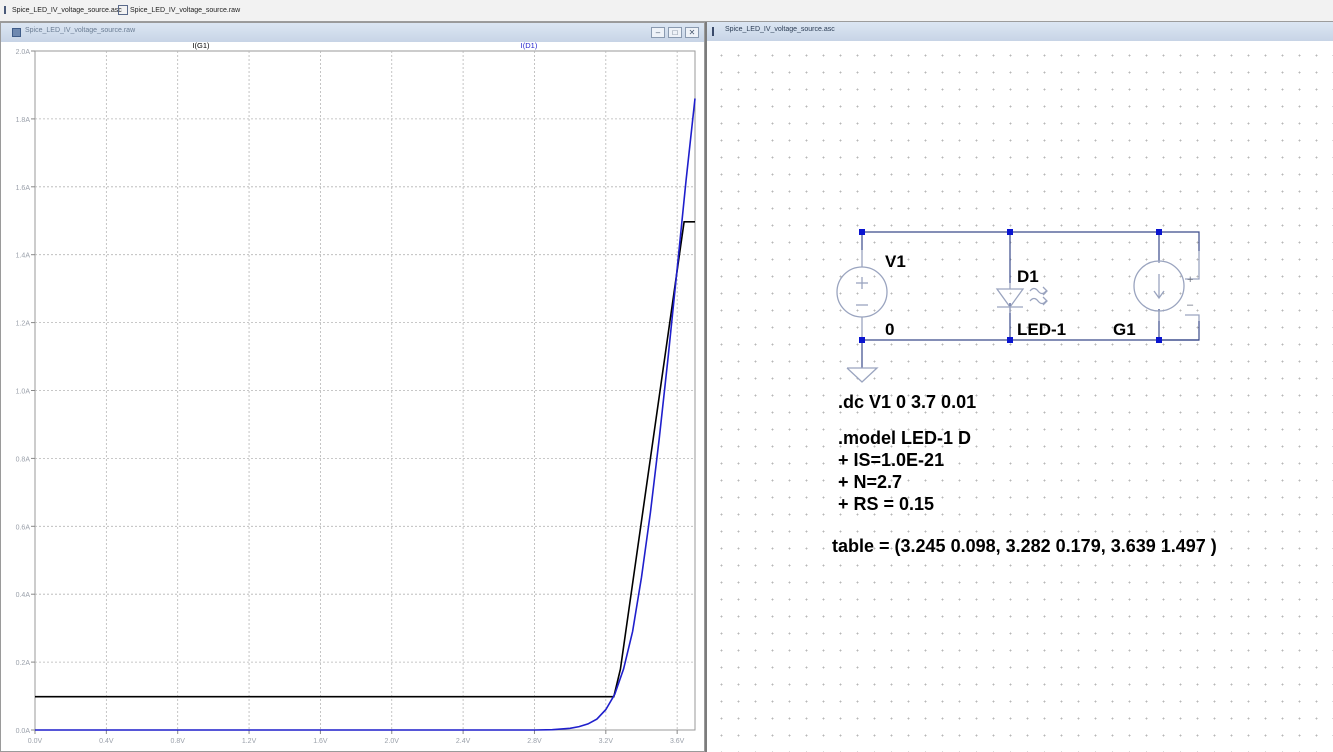 This screenshot has width=1333, height=752. I want to click on v1-label: V1, so click(895, 261).